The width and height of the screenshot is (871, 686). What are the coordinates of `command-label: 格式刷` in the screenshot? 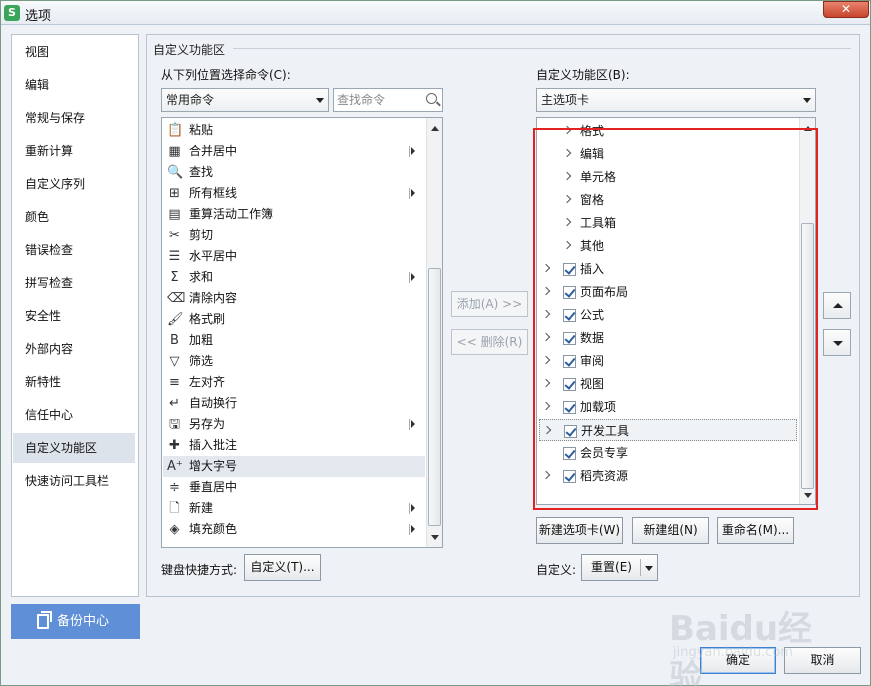 It's located at (207, 319).